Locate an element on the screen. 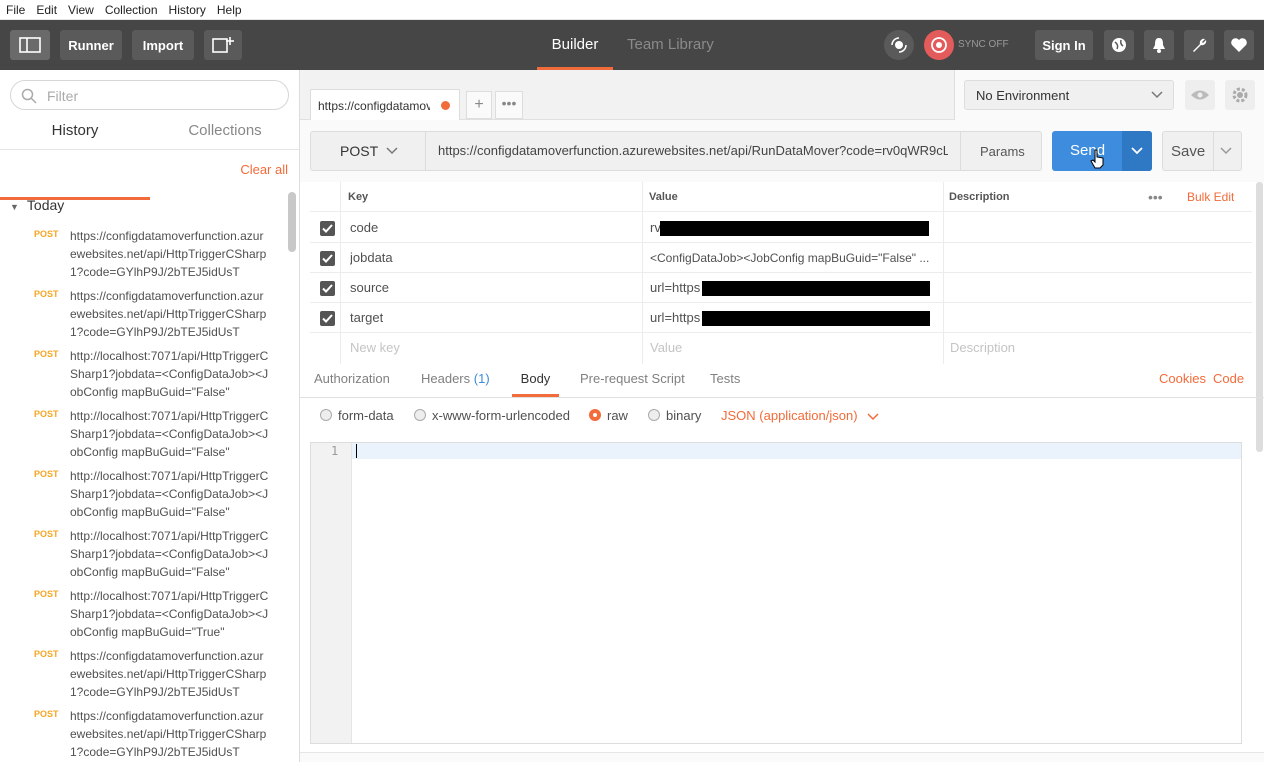  sync-status-button is located at coordinates (939, 45).